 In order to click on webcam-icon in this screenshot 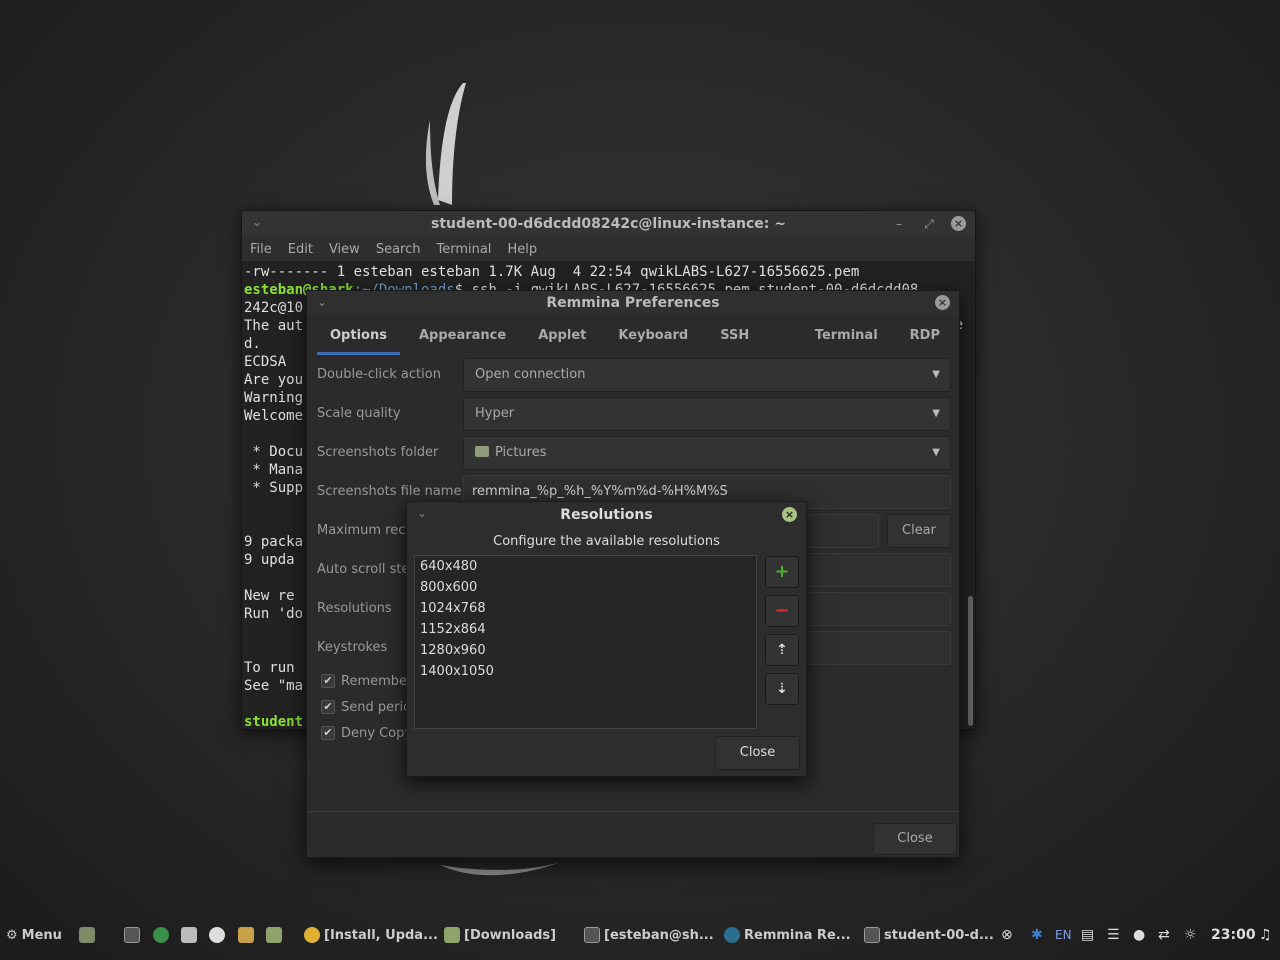, I will do `click(217, 935)`.